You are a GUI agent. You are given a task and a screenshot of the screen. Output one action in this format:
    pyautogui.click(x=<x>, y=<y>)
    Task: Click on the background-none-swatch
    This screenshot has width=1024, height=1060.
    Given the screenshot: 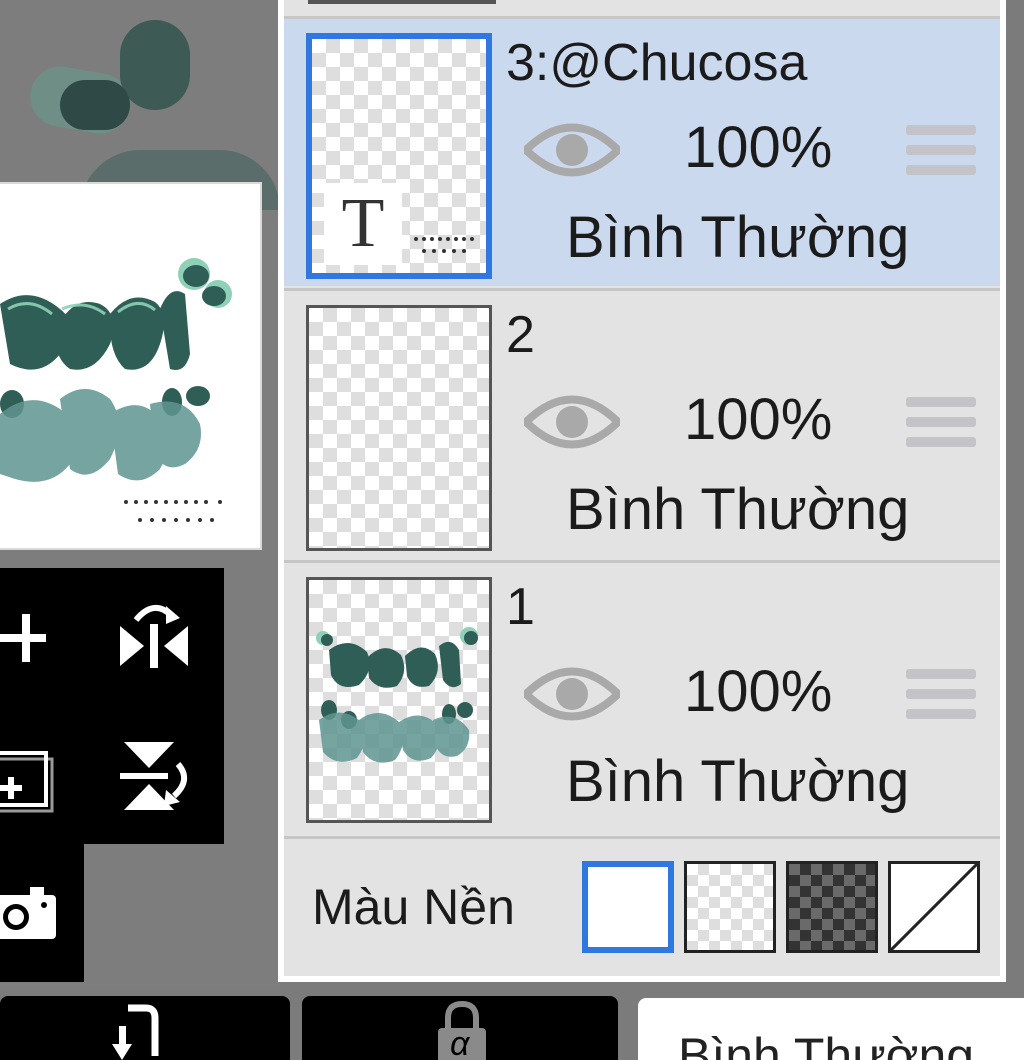 What is the action you would take?
    pyautogui.click(x=934, y=907)
    